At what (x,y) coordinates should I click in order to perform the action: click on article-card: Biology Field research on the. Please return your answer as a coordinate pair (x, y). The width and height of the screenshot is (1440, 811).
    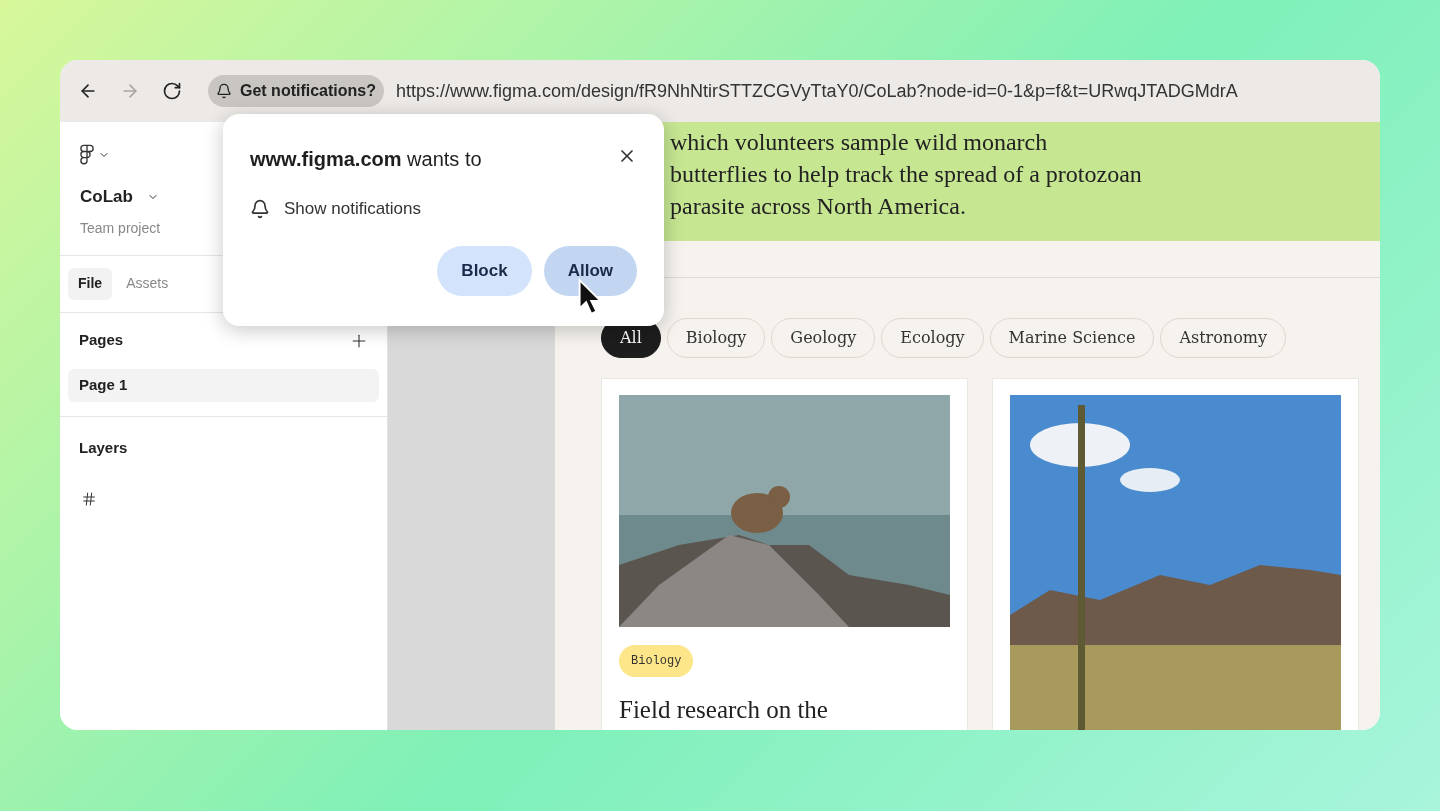
    Looking at the image, I should click on (784, 554).